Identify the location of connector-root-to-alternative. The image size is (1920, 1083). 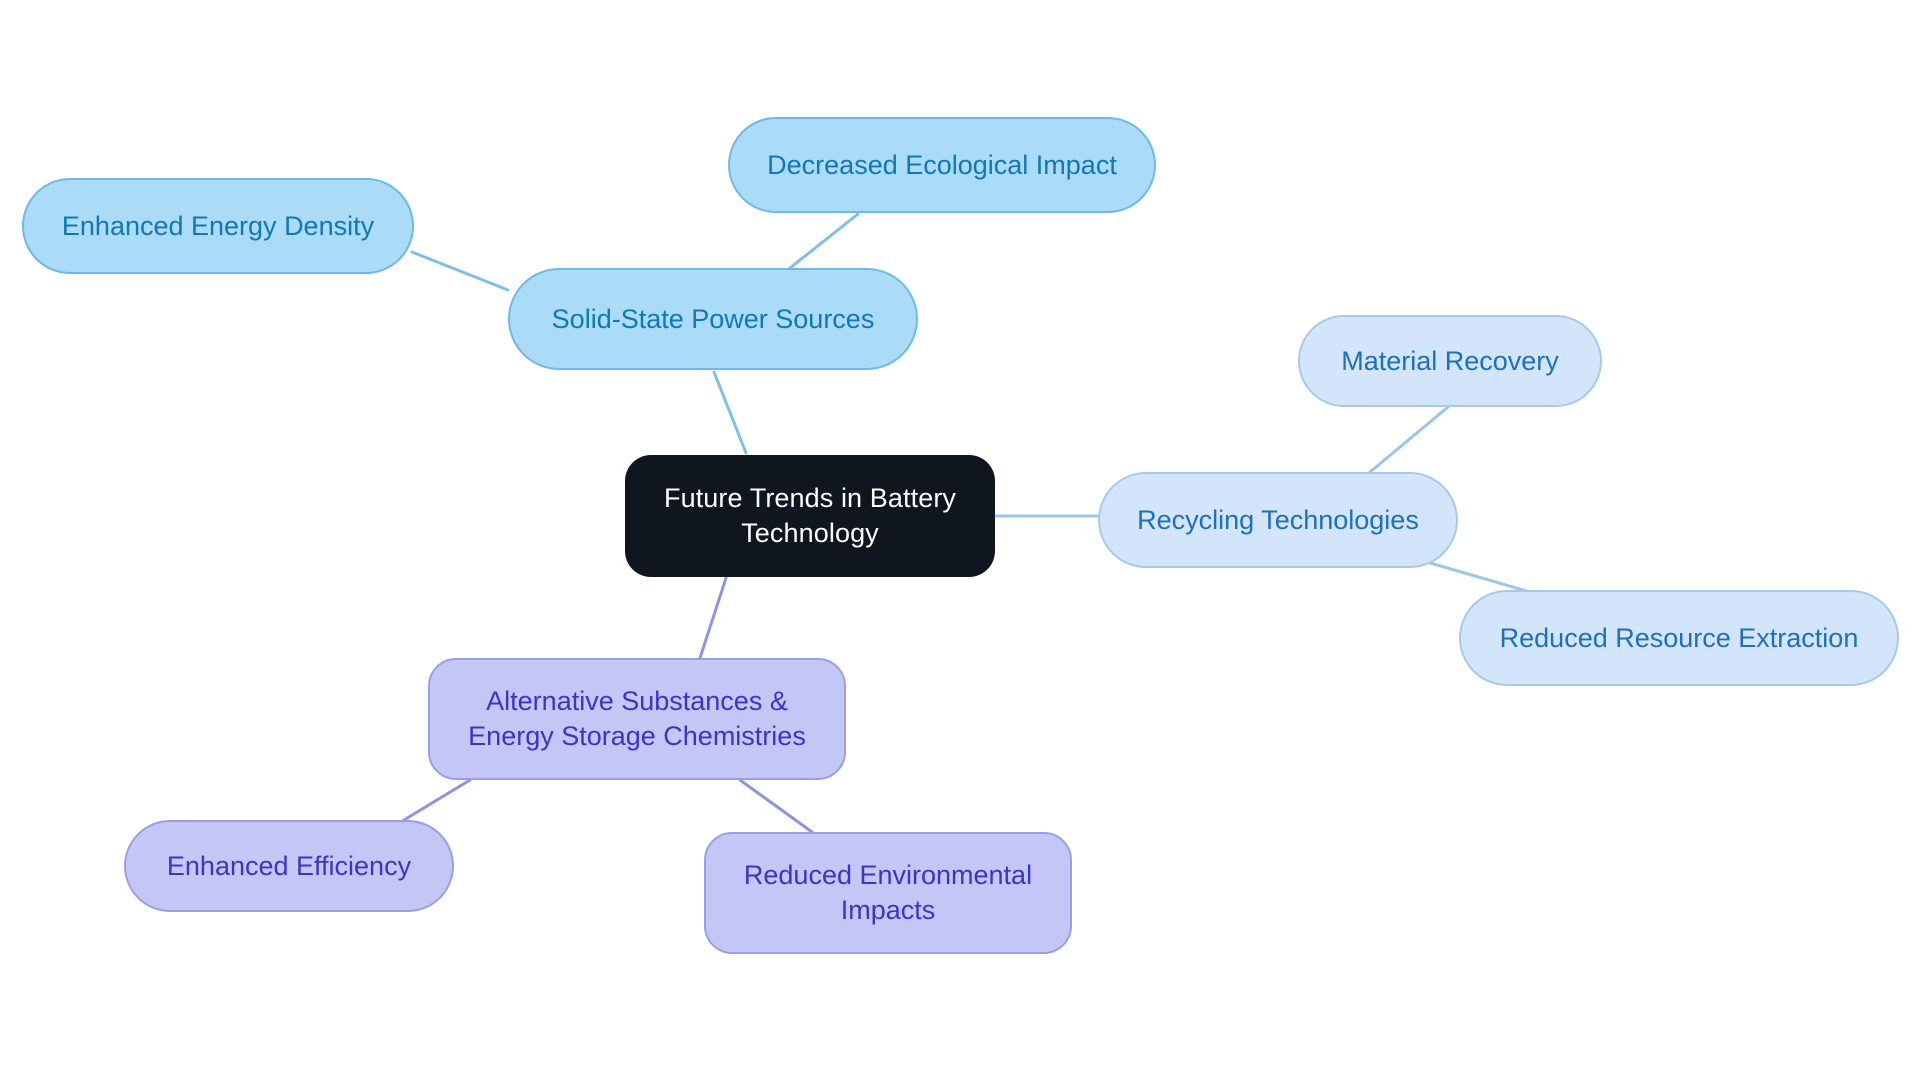
(713, 618).